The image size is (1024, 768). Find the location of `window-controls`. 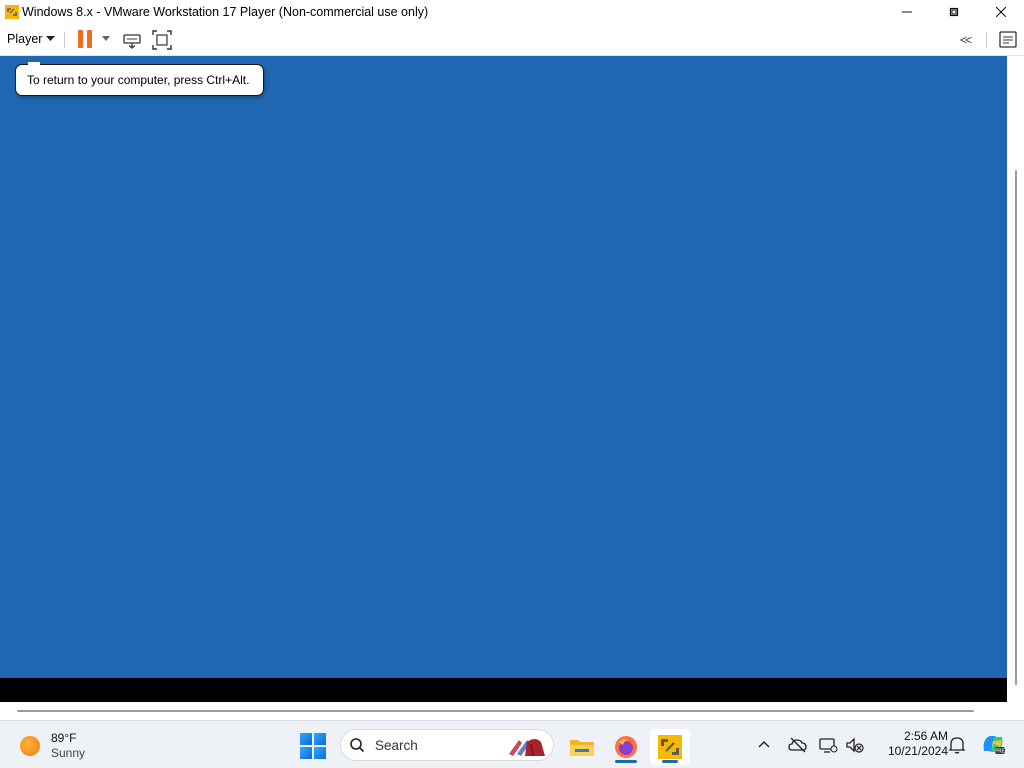

window-controls is located at coordinates (953, 12).